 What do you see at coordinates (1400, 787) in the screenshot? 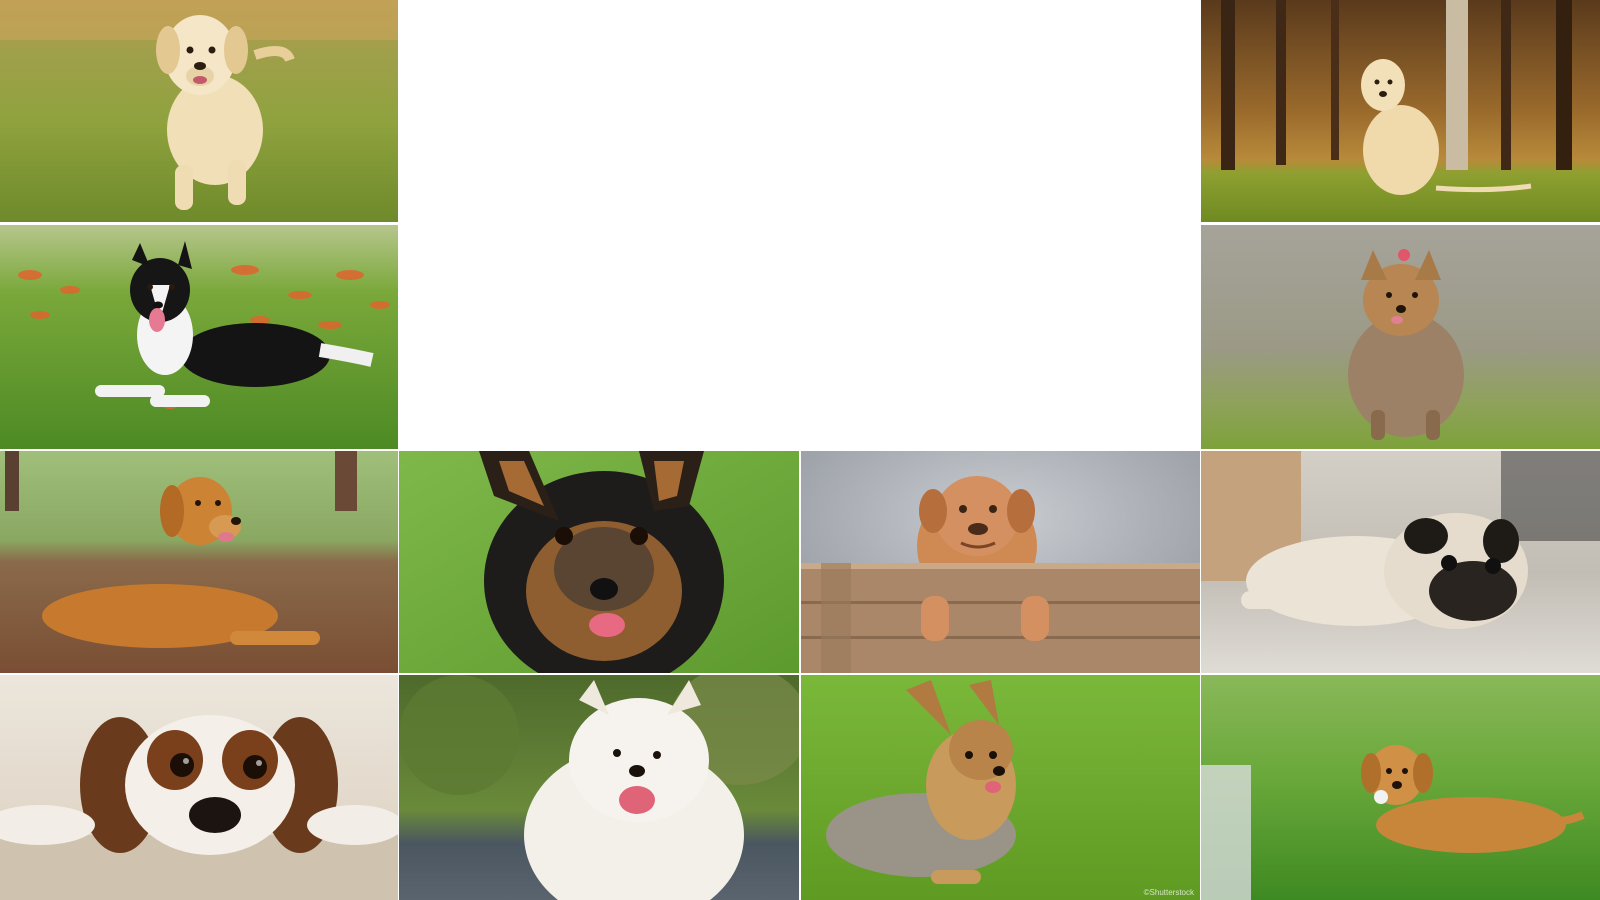
I see `dog-photo-golden-puppy-lawn` at bounding box center [1400, 787].